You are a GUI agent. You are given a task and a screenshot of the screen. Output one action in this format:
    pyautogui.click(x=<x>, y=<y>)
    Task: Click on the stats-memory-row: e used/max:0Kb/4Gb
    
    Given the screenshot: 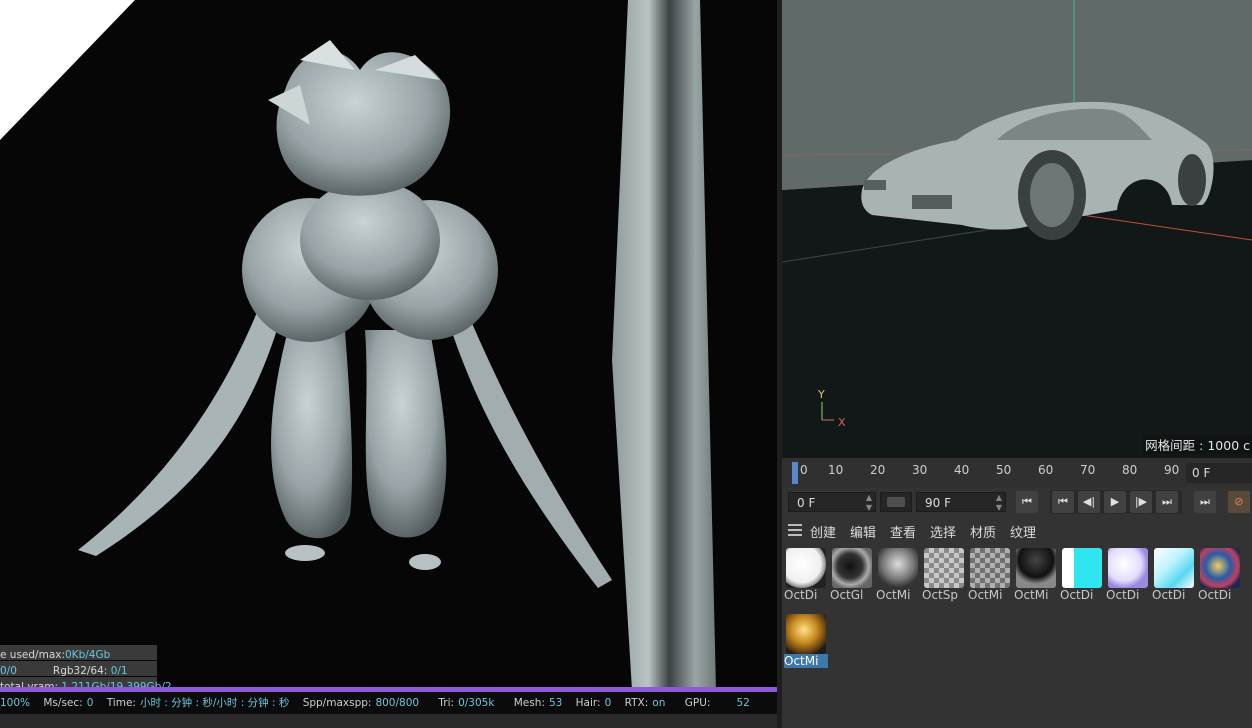 What is the action you would take?
    pyautogui.click(x=78, y=653)
    